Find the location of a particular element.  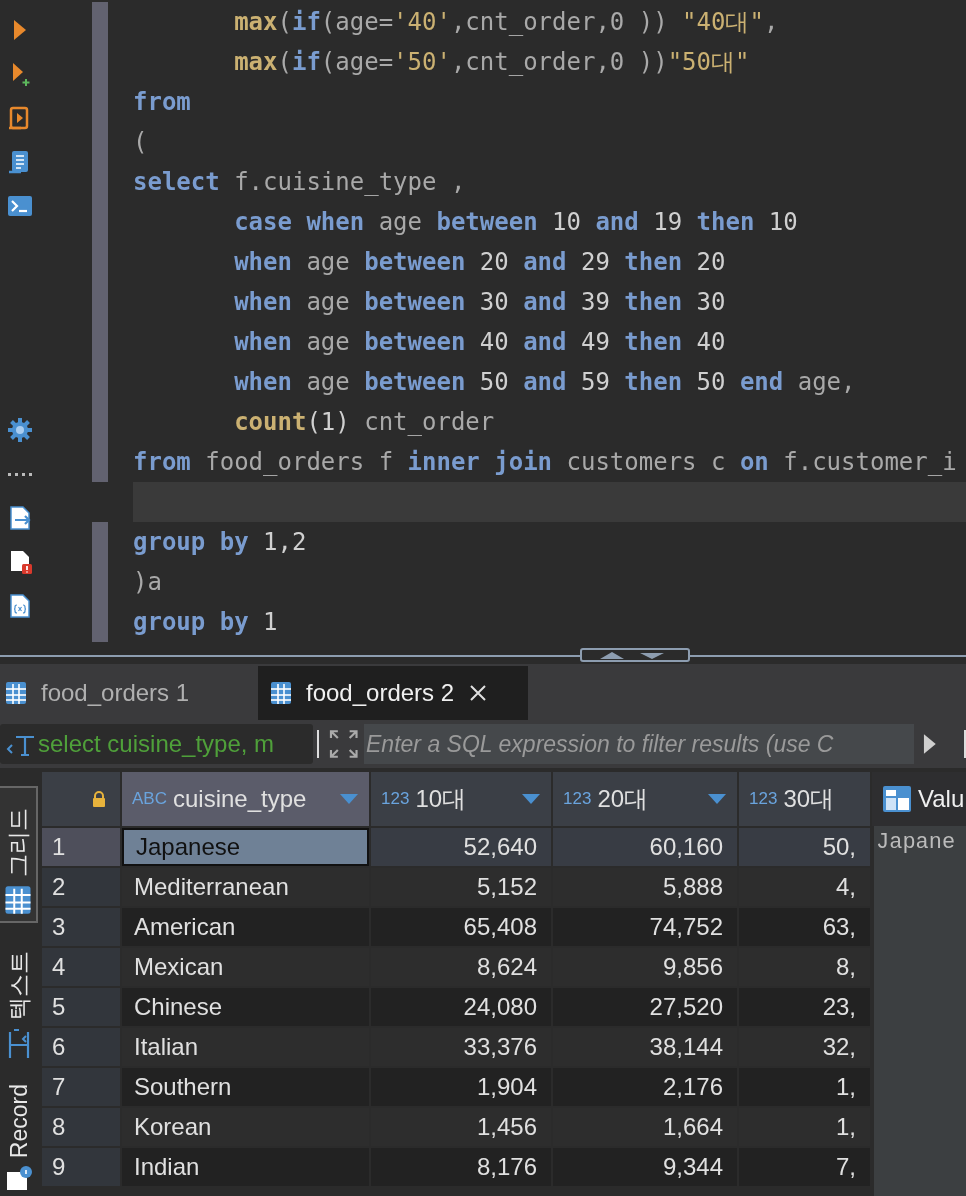

code-line: when age between 20 and 29 then 20 is located at coordinates (480, 262).